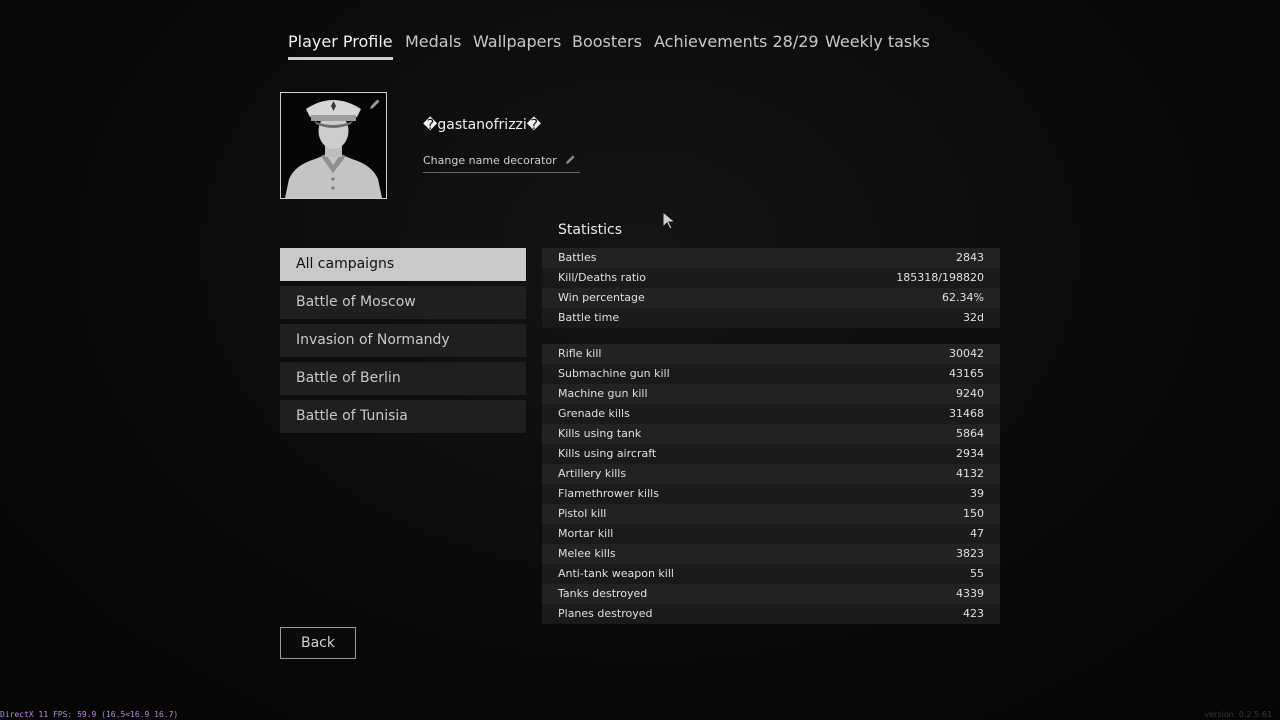 This screenshot has width=1280, height=720. Describe the element at coordinates (973, 317) in the screenshot. I see `stat-value: 32d` at that location.